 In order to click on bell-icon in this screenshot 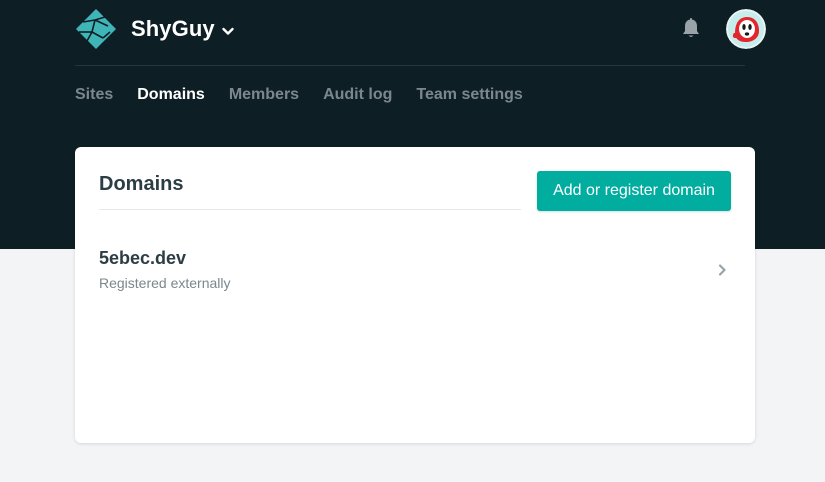, I will do `click(691, 29)`.